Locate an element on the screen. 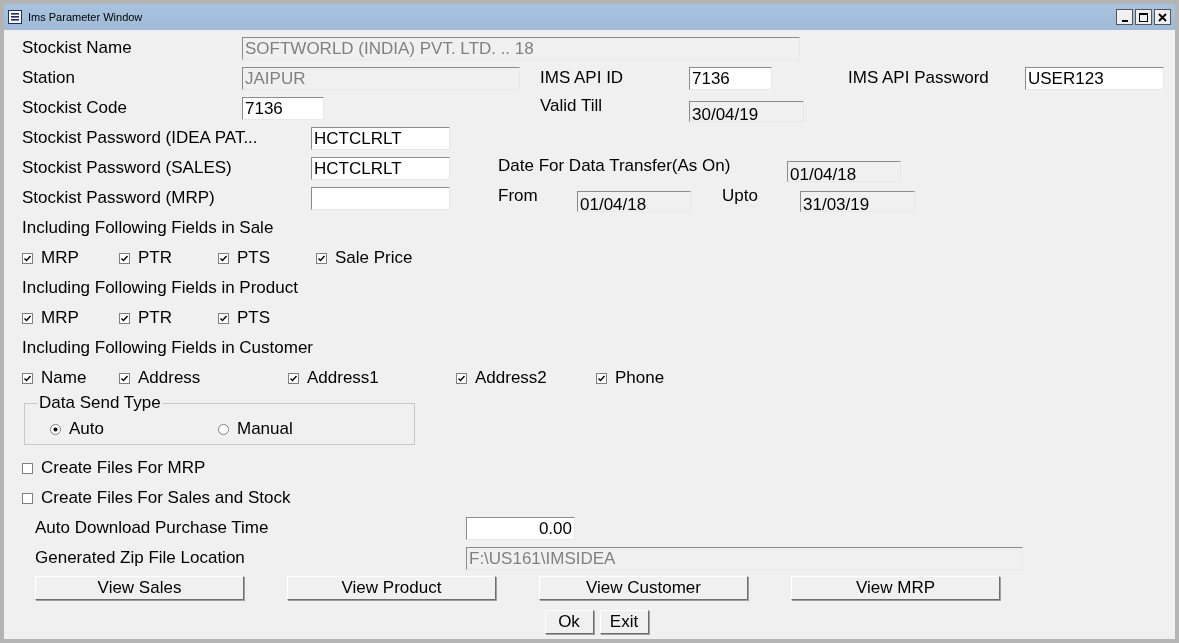 The height and width of the screenshot is (643, 1179). field-label: Stockist Password (MRP) is located at coordinates (119, 198).